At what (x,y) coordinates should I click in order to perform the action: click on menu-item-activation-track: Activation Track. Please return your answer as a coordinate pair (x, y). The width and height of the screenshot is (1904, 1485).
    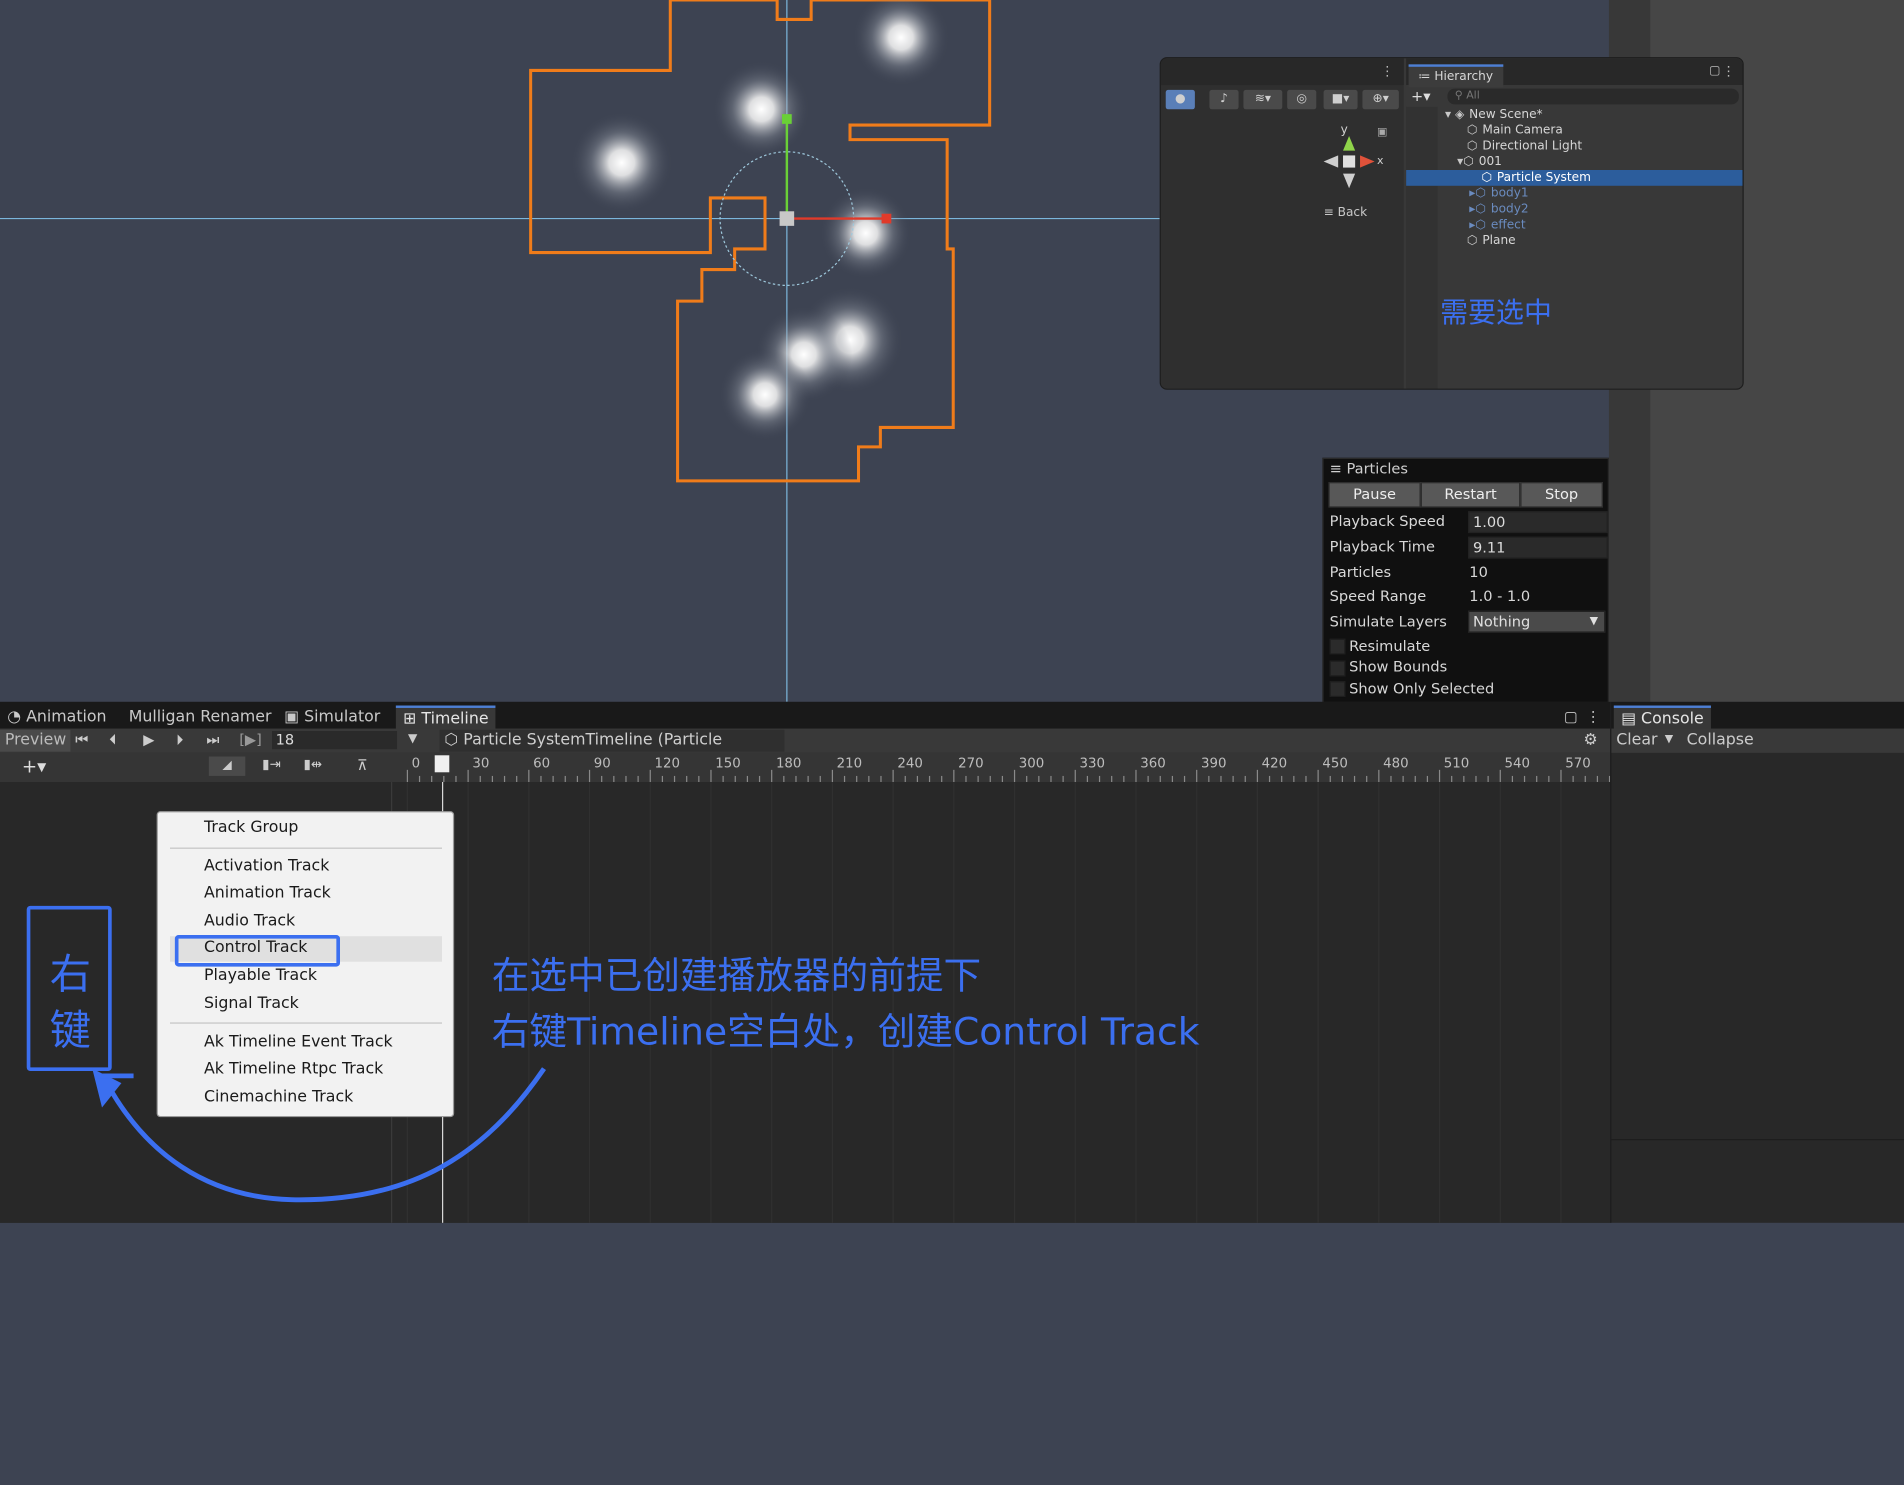
    Looking at the image, I should click on (266, 867).